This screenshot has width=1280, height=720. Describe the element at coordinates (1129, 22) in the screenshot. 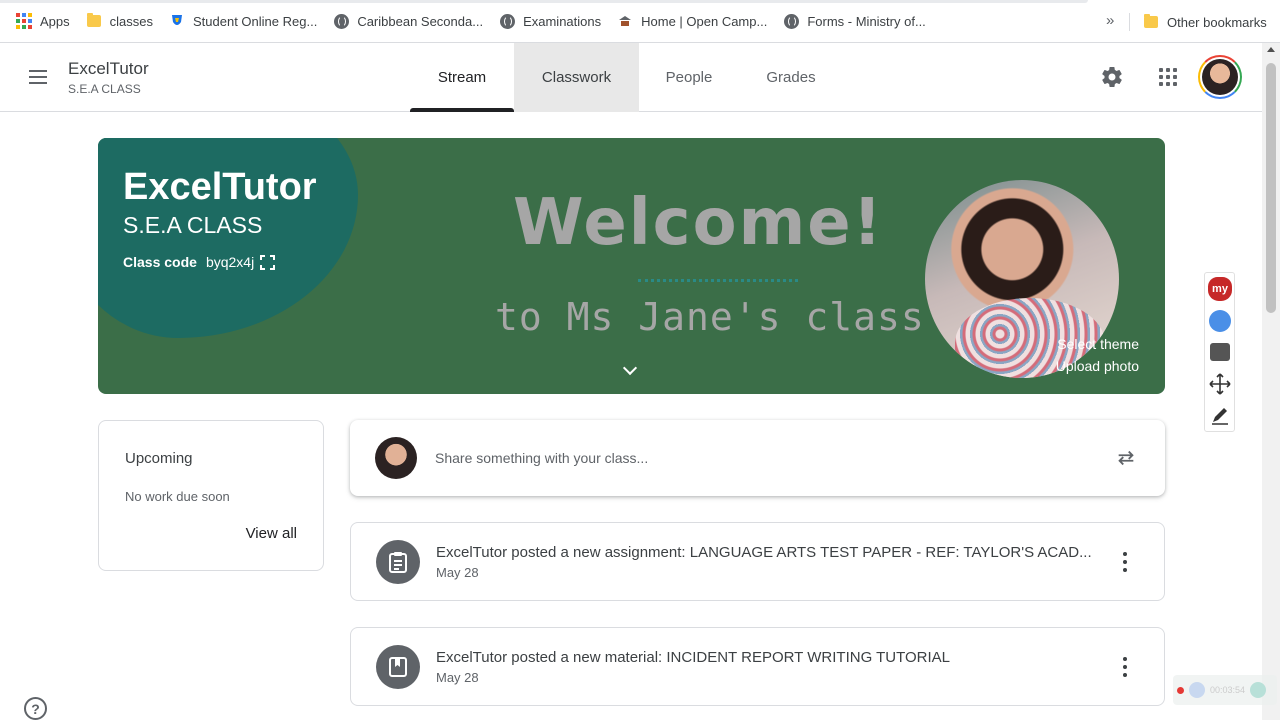

I see `bookmarks-divider` at that location.